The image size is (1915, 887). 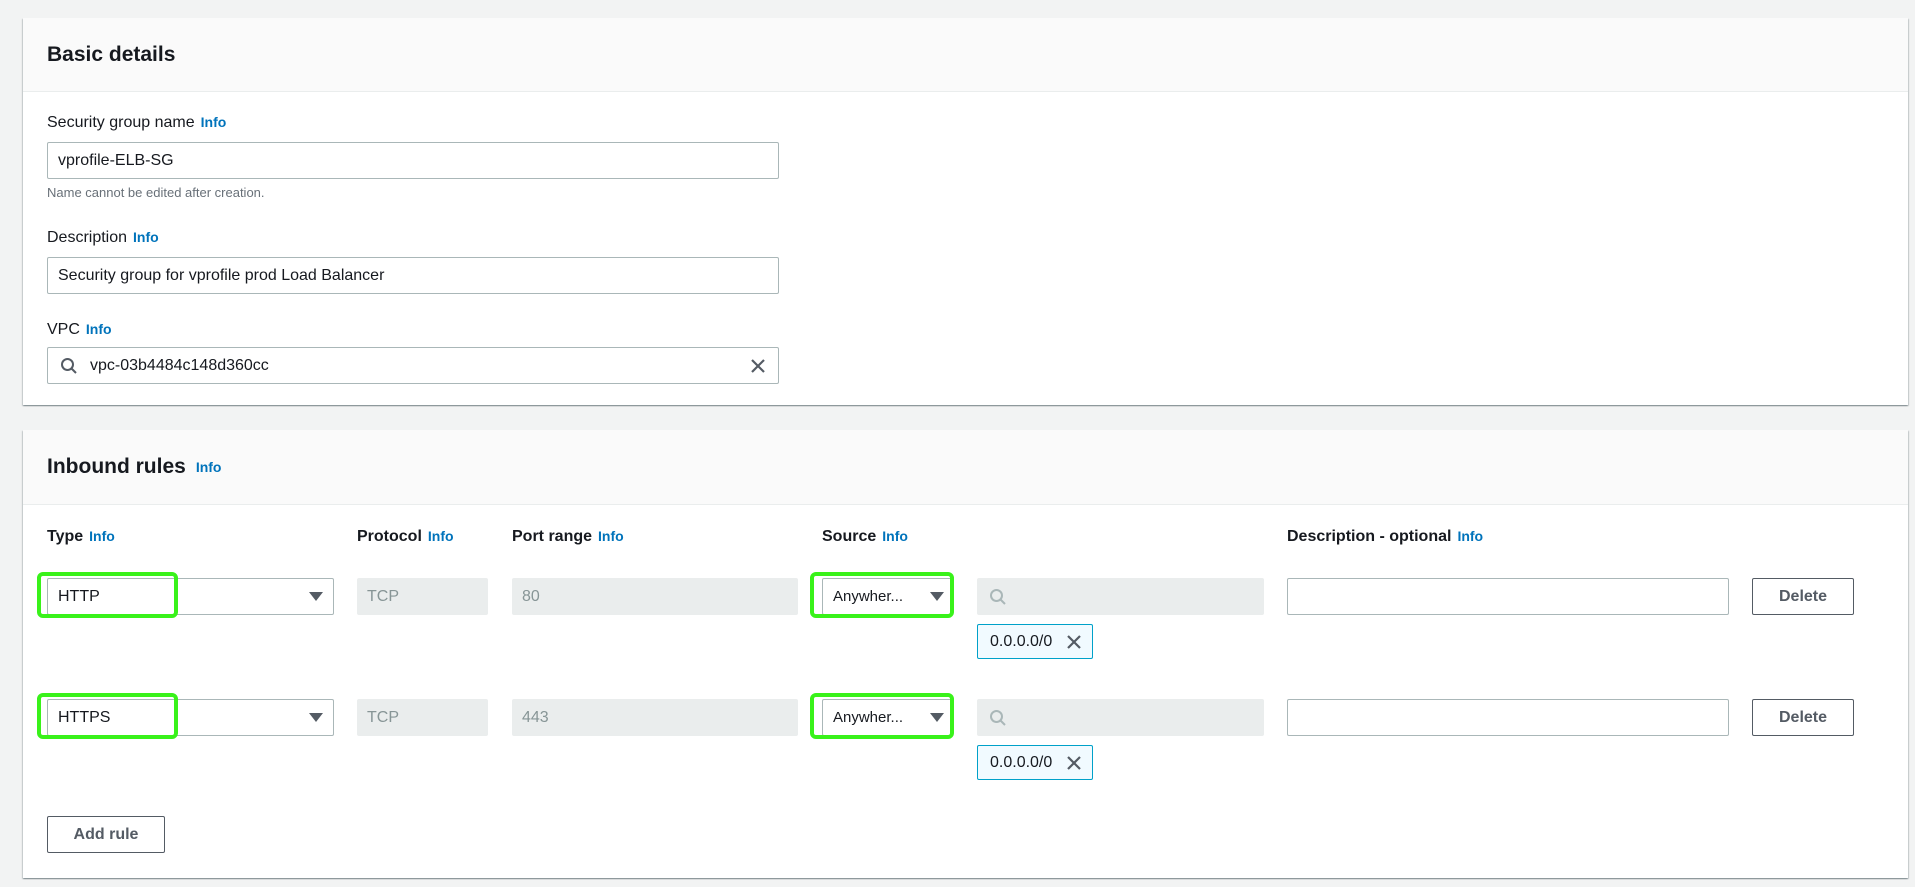 What do you see at coordinates (1385, 536) in the screenshot?
I see `column-description: Description - optional Info` at bounding box center [1385, 536].